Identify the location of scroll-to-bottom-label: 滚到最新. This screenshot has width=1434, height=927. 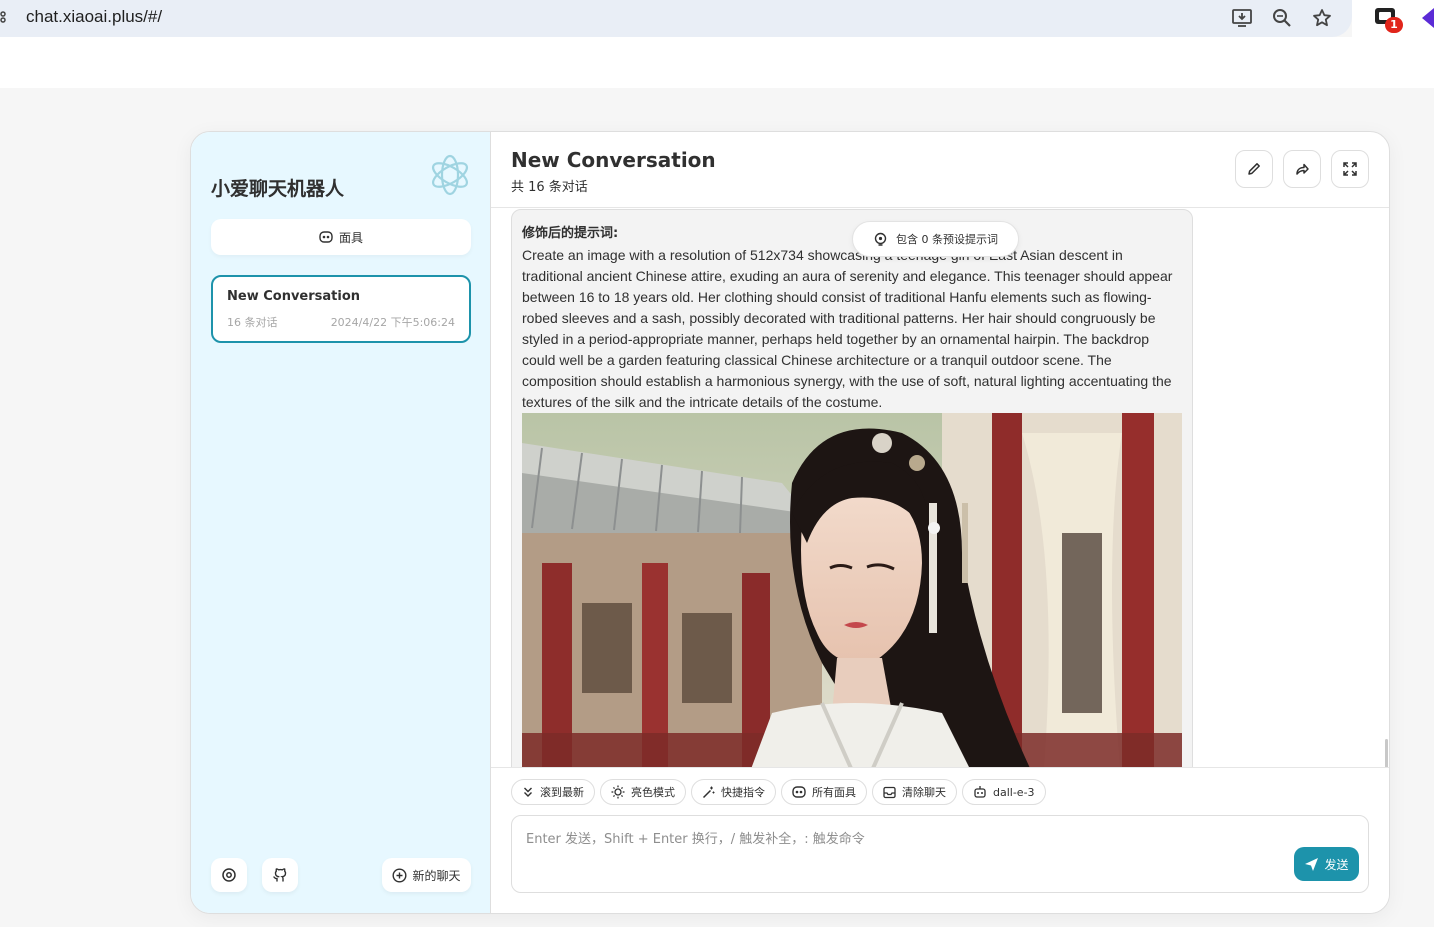
(562, 792).